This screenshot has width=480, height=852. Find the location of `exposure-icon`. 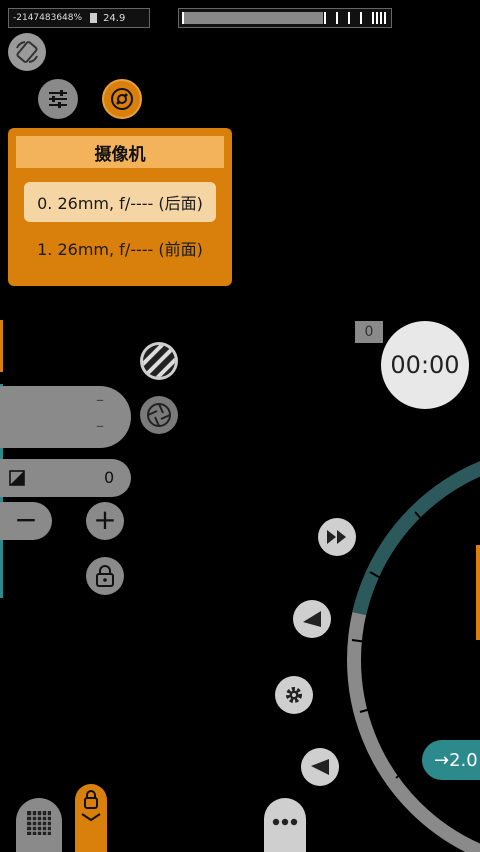

exposure-icon is located at coordinates (17, 478).